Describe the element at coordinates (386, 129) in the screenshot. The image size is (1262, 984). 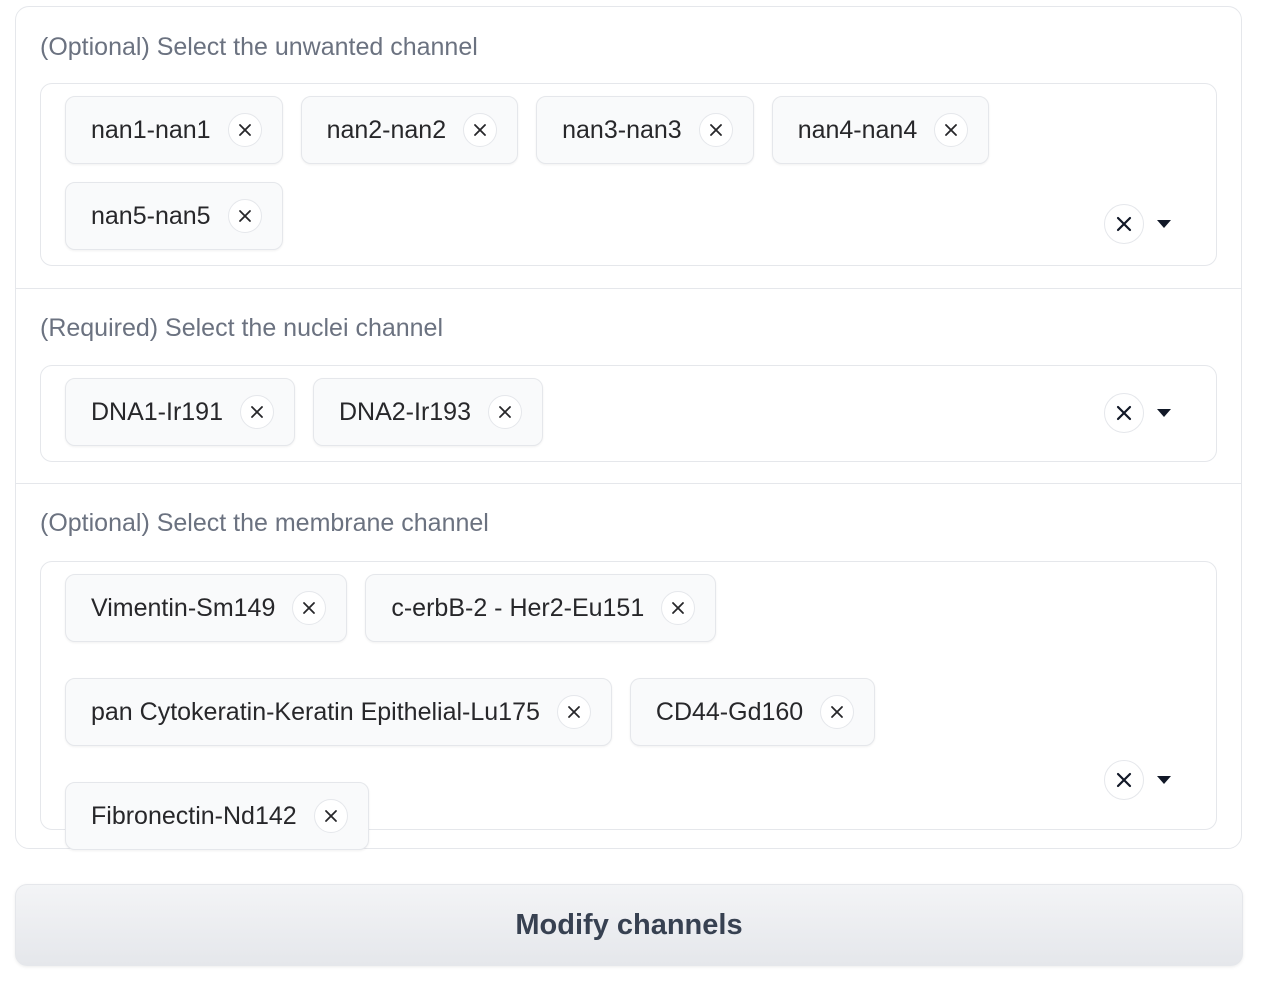
I see `chip-label: nan2-nan2` at that location.